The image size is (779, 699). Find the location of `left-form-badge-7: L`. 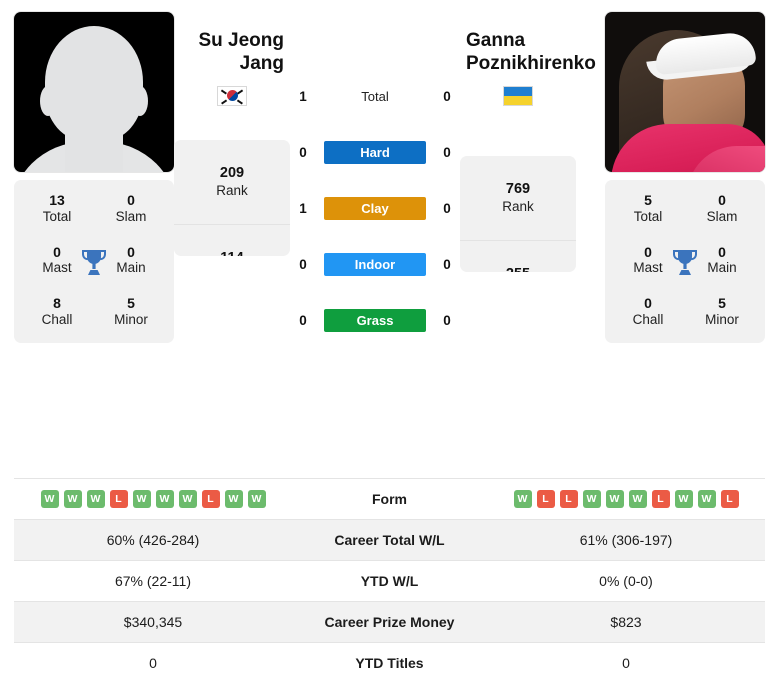

left-form-badge-7: L is located at coordinates (210, 499).